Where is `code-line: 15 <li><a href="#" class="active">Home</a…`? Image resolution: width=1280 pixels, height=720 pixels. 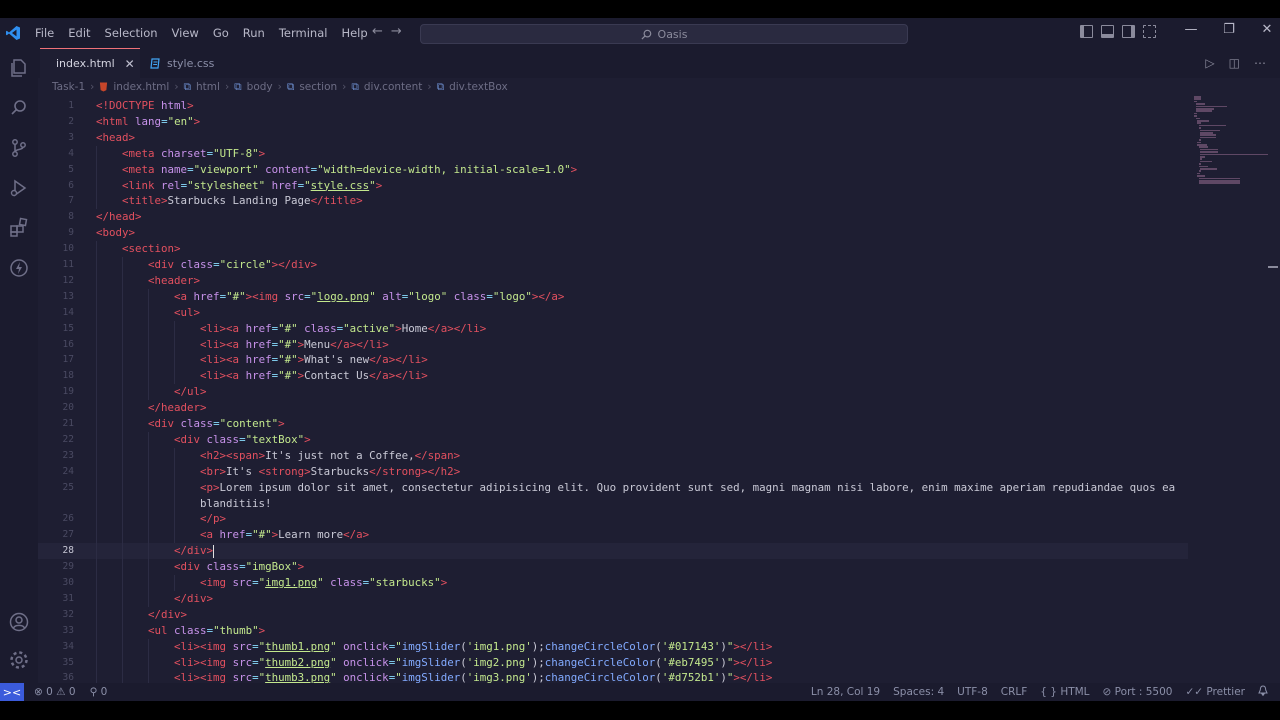
code-line: 15 <li><a href="#" class="active">Home</a… is located at coordinates (613, 328).